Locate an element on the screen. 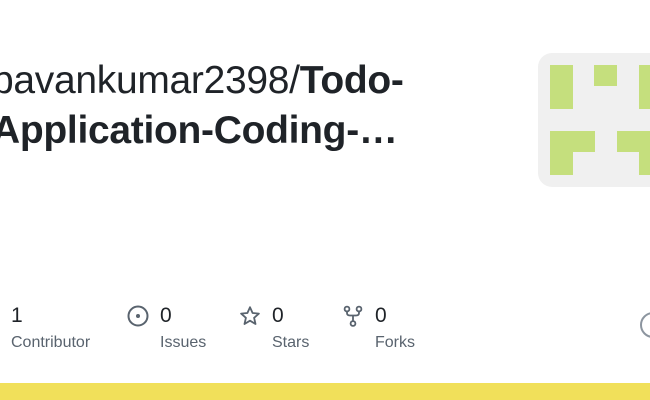 The image size is (650, 400). contributors-stat: 1 Contributor is located at coordinates (55, 330).